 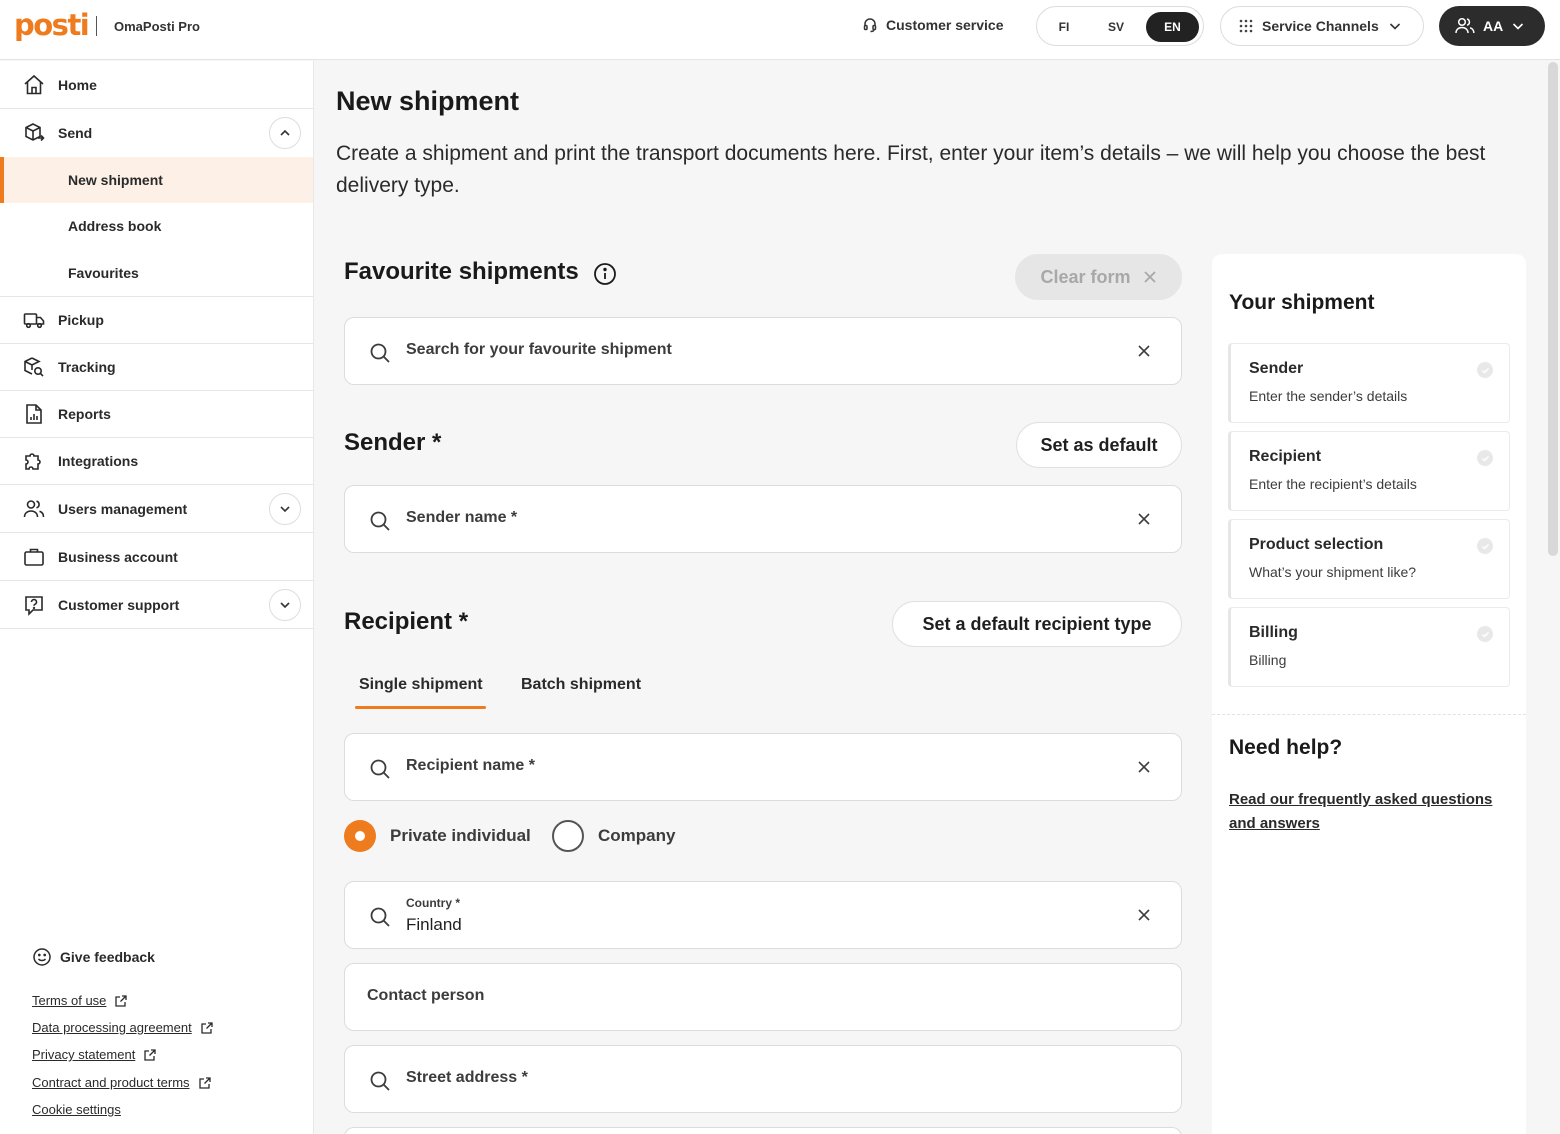 What do you see at coordinates (1037, 624) in the screenshot?
I see `set-default-recipient-type-button: Set a default recipient type` at bounding box center [1037, 624].